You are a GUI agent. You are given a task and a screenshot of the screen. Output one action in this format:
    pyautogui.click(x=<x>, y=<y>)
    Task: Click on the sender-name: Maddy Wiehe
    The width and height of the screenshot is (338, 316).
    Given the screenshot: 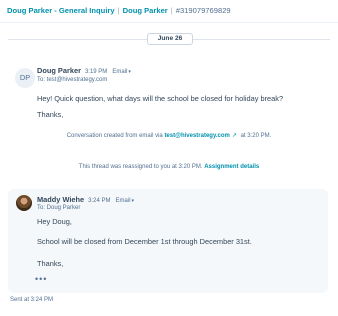 What is the action you would take?
    pyautogui.click(x=61, y=199)
    